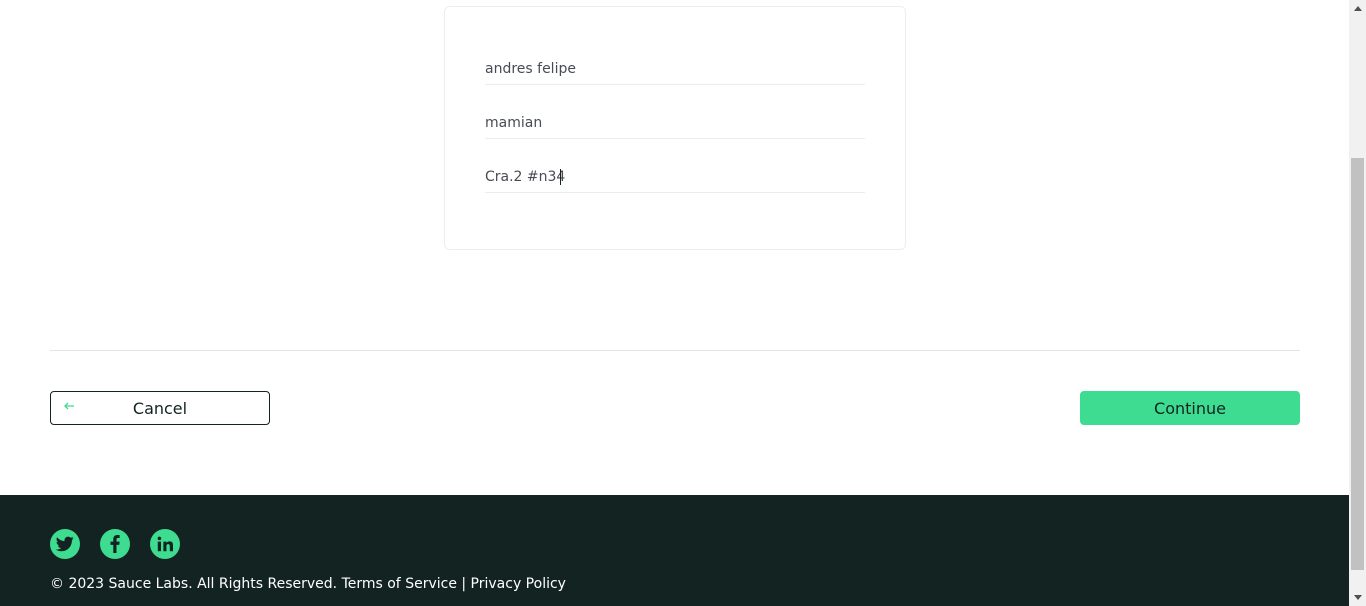 The image size is (1366, 606). I want to click on checkout-info-form, so click(675, 128).